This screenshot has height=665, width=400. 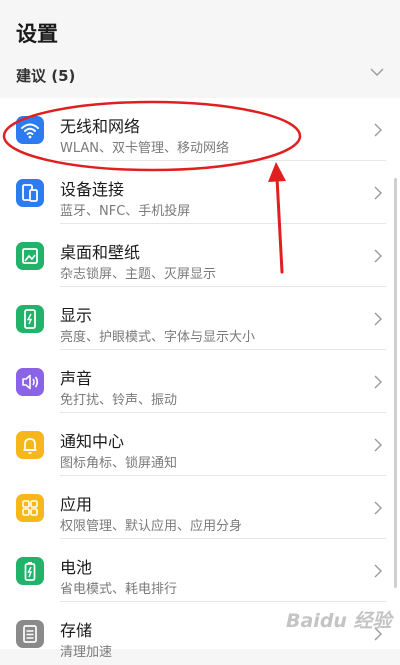 What do you see at coordinates (30, 193) in the screenshot?
I see `device-connect-icon` at bounding box center [30, 193].